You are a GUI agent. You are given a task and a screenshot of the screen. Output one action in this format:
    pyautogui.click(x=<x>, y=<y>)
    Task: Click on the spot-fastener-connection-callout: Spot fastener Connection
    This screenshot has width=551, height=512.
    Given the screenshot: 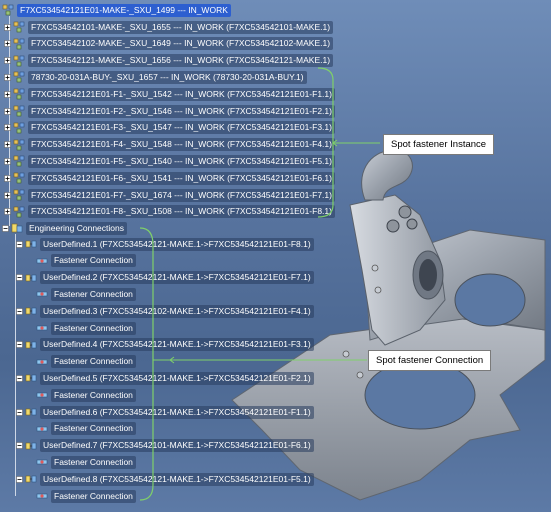 What is the action you would take?
    pyautogui.click(x=430, y=360)
    